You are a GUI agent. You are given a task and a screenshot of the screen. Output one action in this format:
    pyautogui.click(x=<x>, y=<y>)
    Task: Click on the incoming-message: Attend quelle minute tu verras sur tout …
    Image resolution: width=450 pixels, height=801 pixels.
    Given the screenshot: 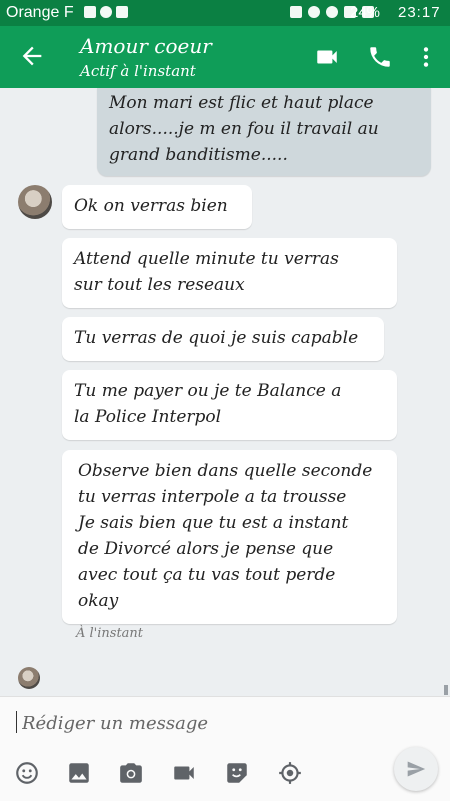 What is the action you would take?
    pyautogui.click(x=229, y=273)
    